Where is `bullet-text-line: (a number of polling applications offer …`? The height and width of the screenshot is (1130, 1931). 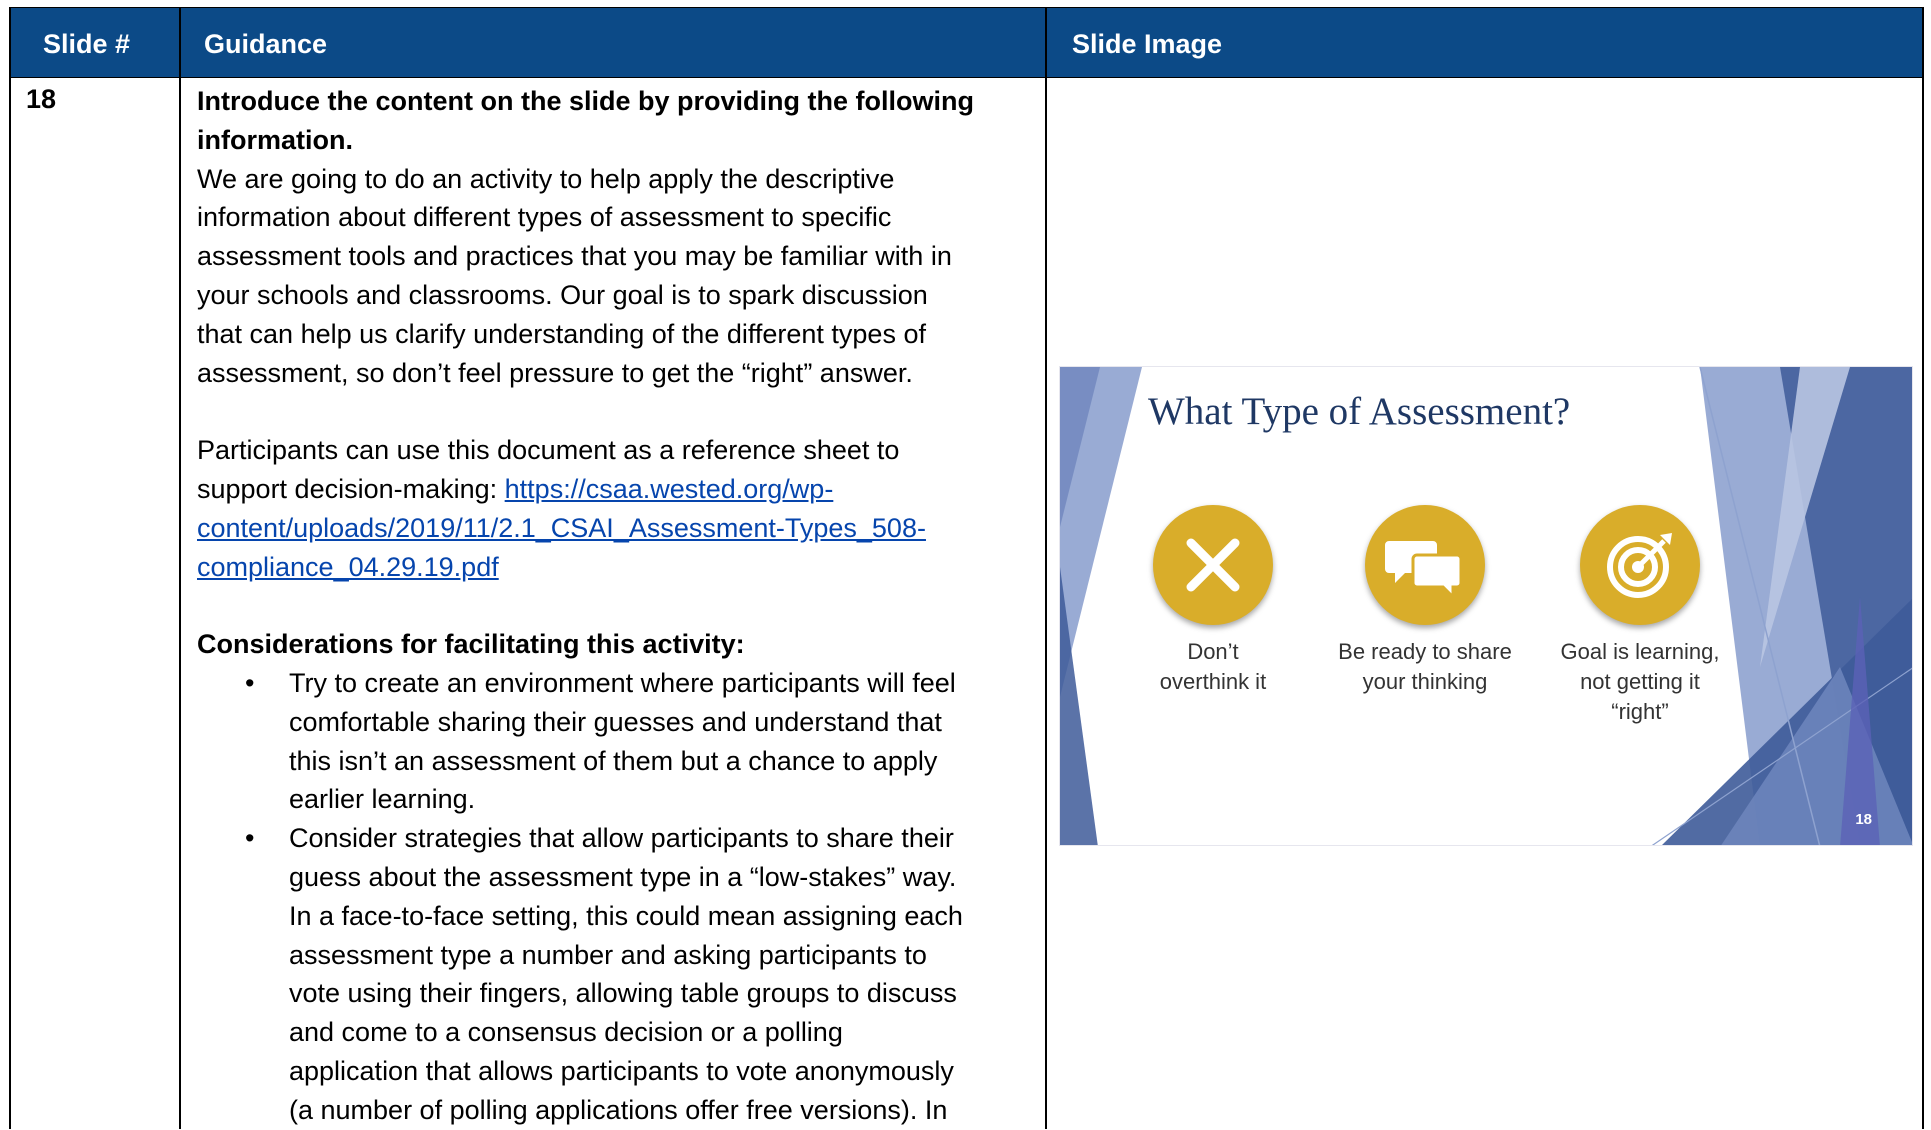 bullet-text-line: (a number of polling applications offer … is located at coordinates (618, 1109).